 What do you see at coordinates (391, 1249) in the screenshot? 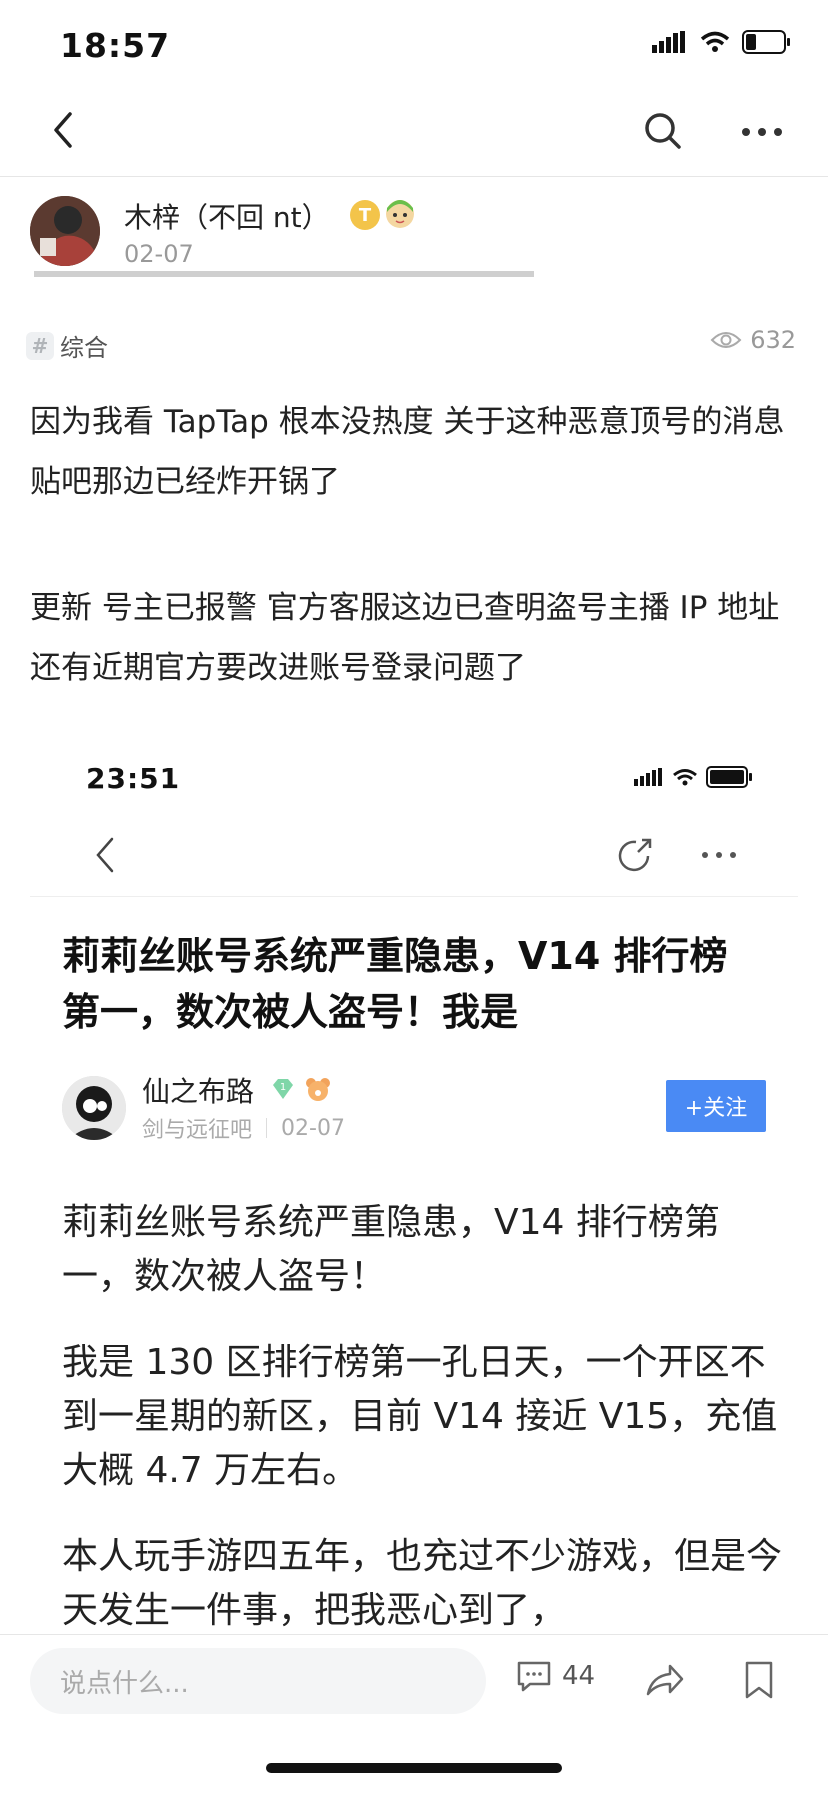
I see `embedded-paragraph: 莉莉丝账号系统严重隐患，V14 排行榜第一，数次被人盗号！` at bounding box center [391, 1249].